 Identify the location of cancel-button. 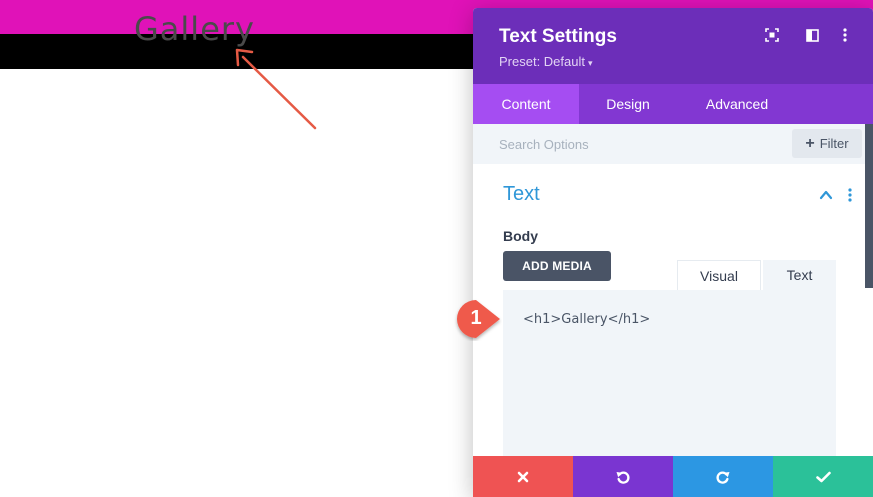
(523, 476).